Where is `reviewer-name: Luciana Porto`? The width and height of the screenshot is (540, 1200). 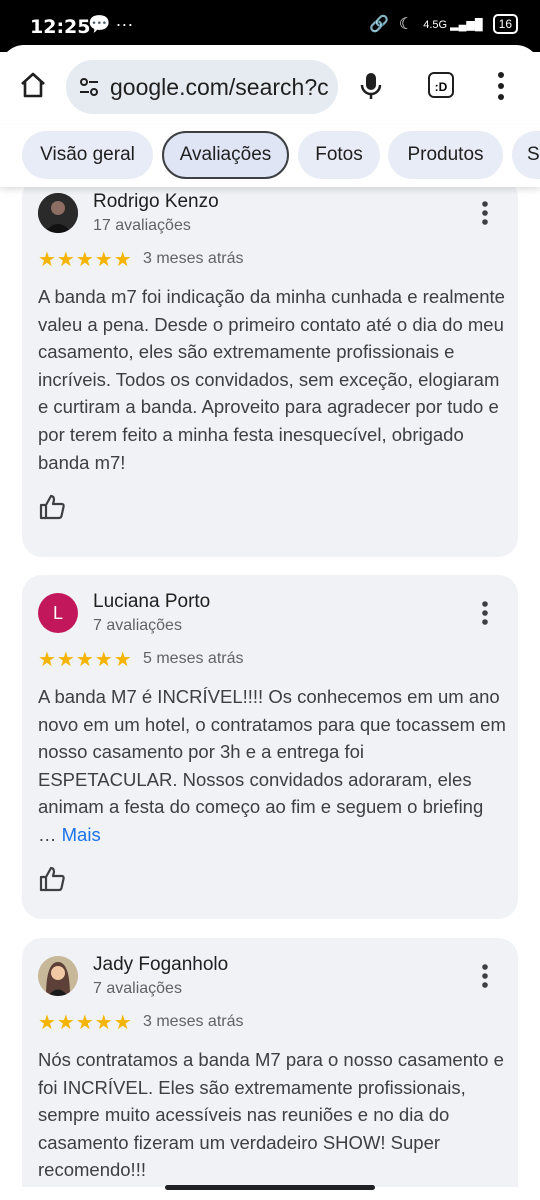
reviewer-name: Luciana Porto is located at coordinates (151, 602).